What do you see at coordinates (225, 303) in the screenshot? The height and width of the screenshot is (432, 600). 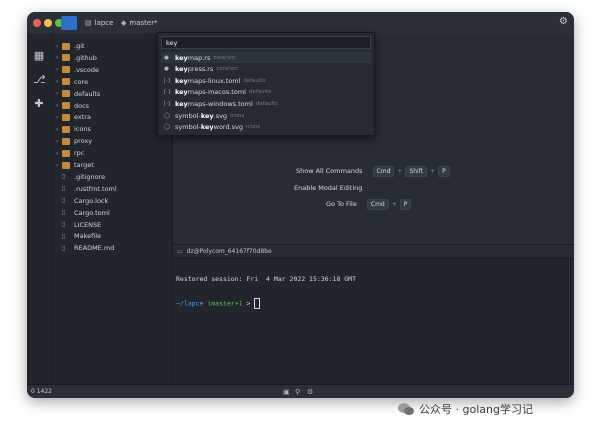 I see `prompt-branch: (master+)` at bounding box center [225, 303].